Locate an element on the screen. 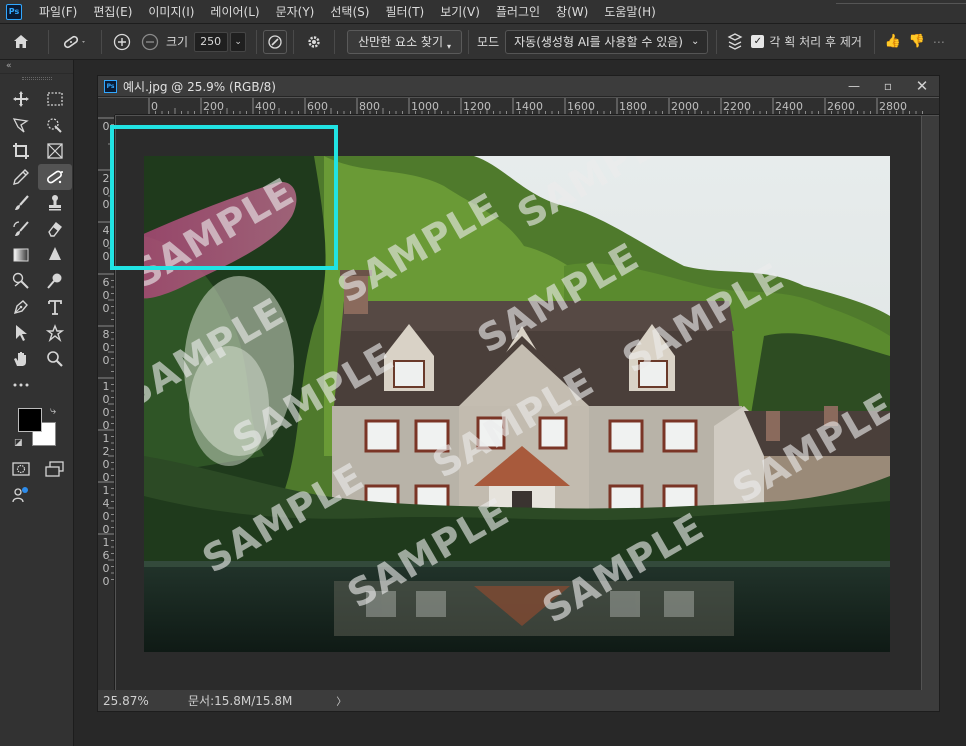 The image size is (966, 746). ruler-label: 2800 is located at coordinates (893, 106).